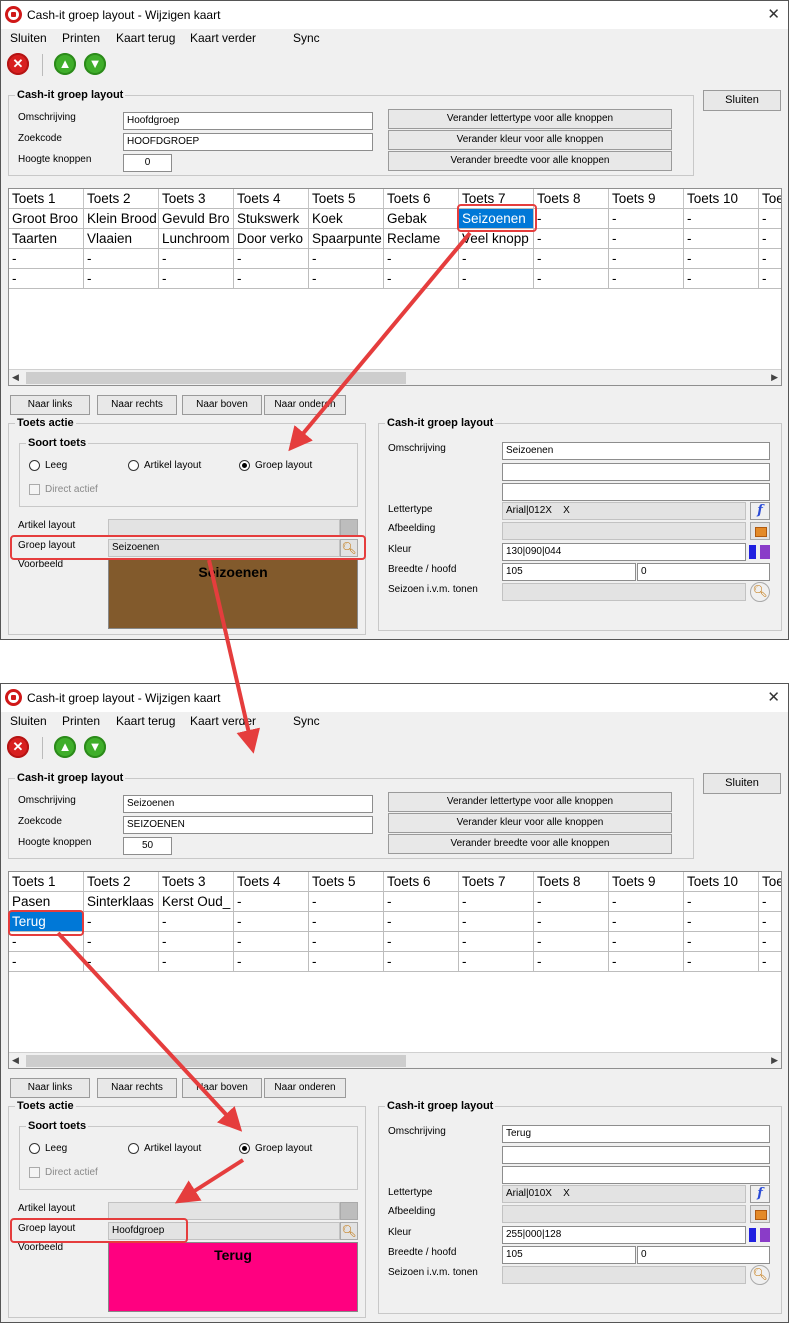 This screenshot has height=1323, width=789. What do you see at coordinates (496, 219) in the screenshot?
I see `grid-cell: Seizoenen` at bounding box center [496, 219].